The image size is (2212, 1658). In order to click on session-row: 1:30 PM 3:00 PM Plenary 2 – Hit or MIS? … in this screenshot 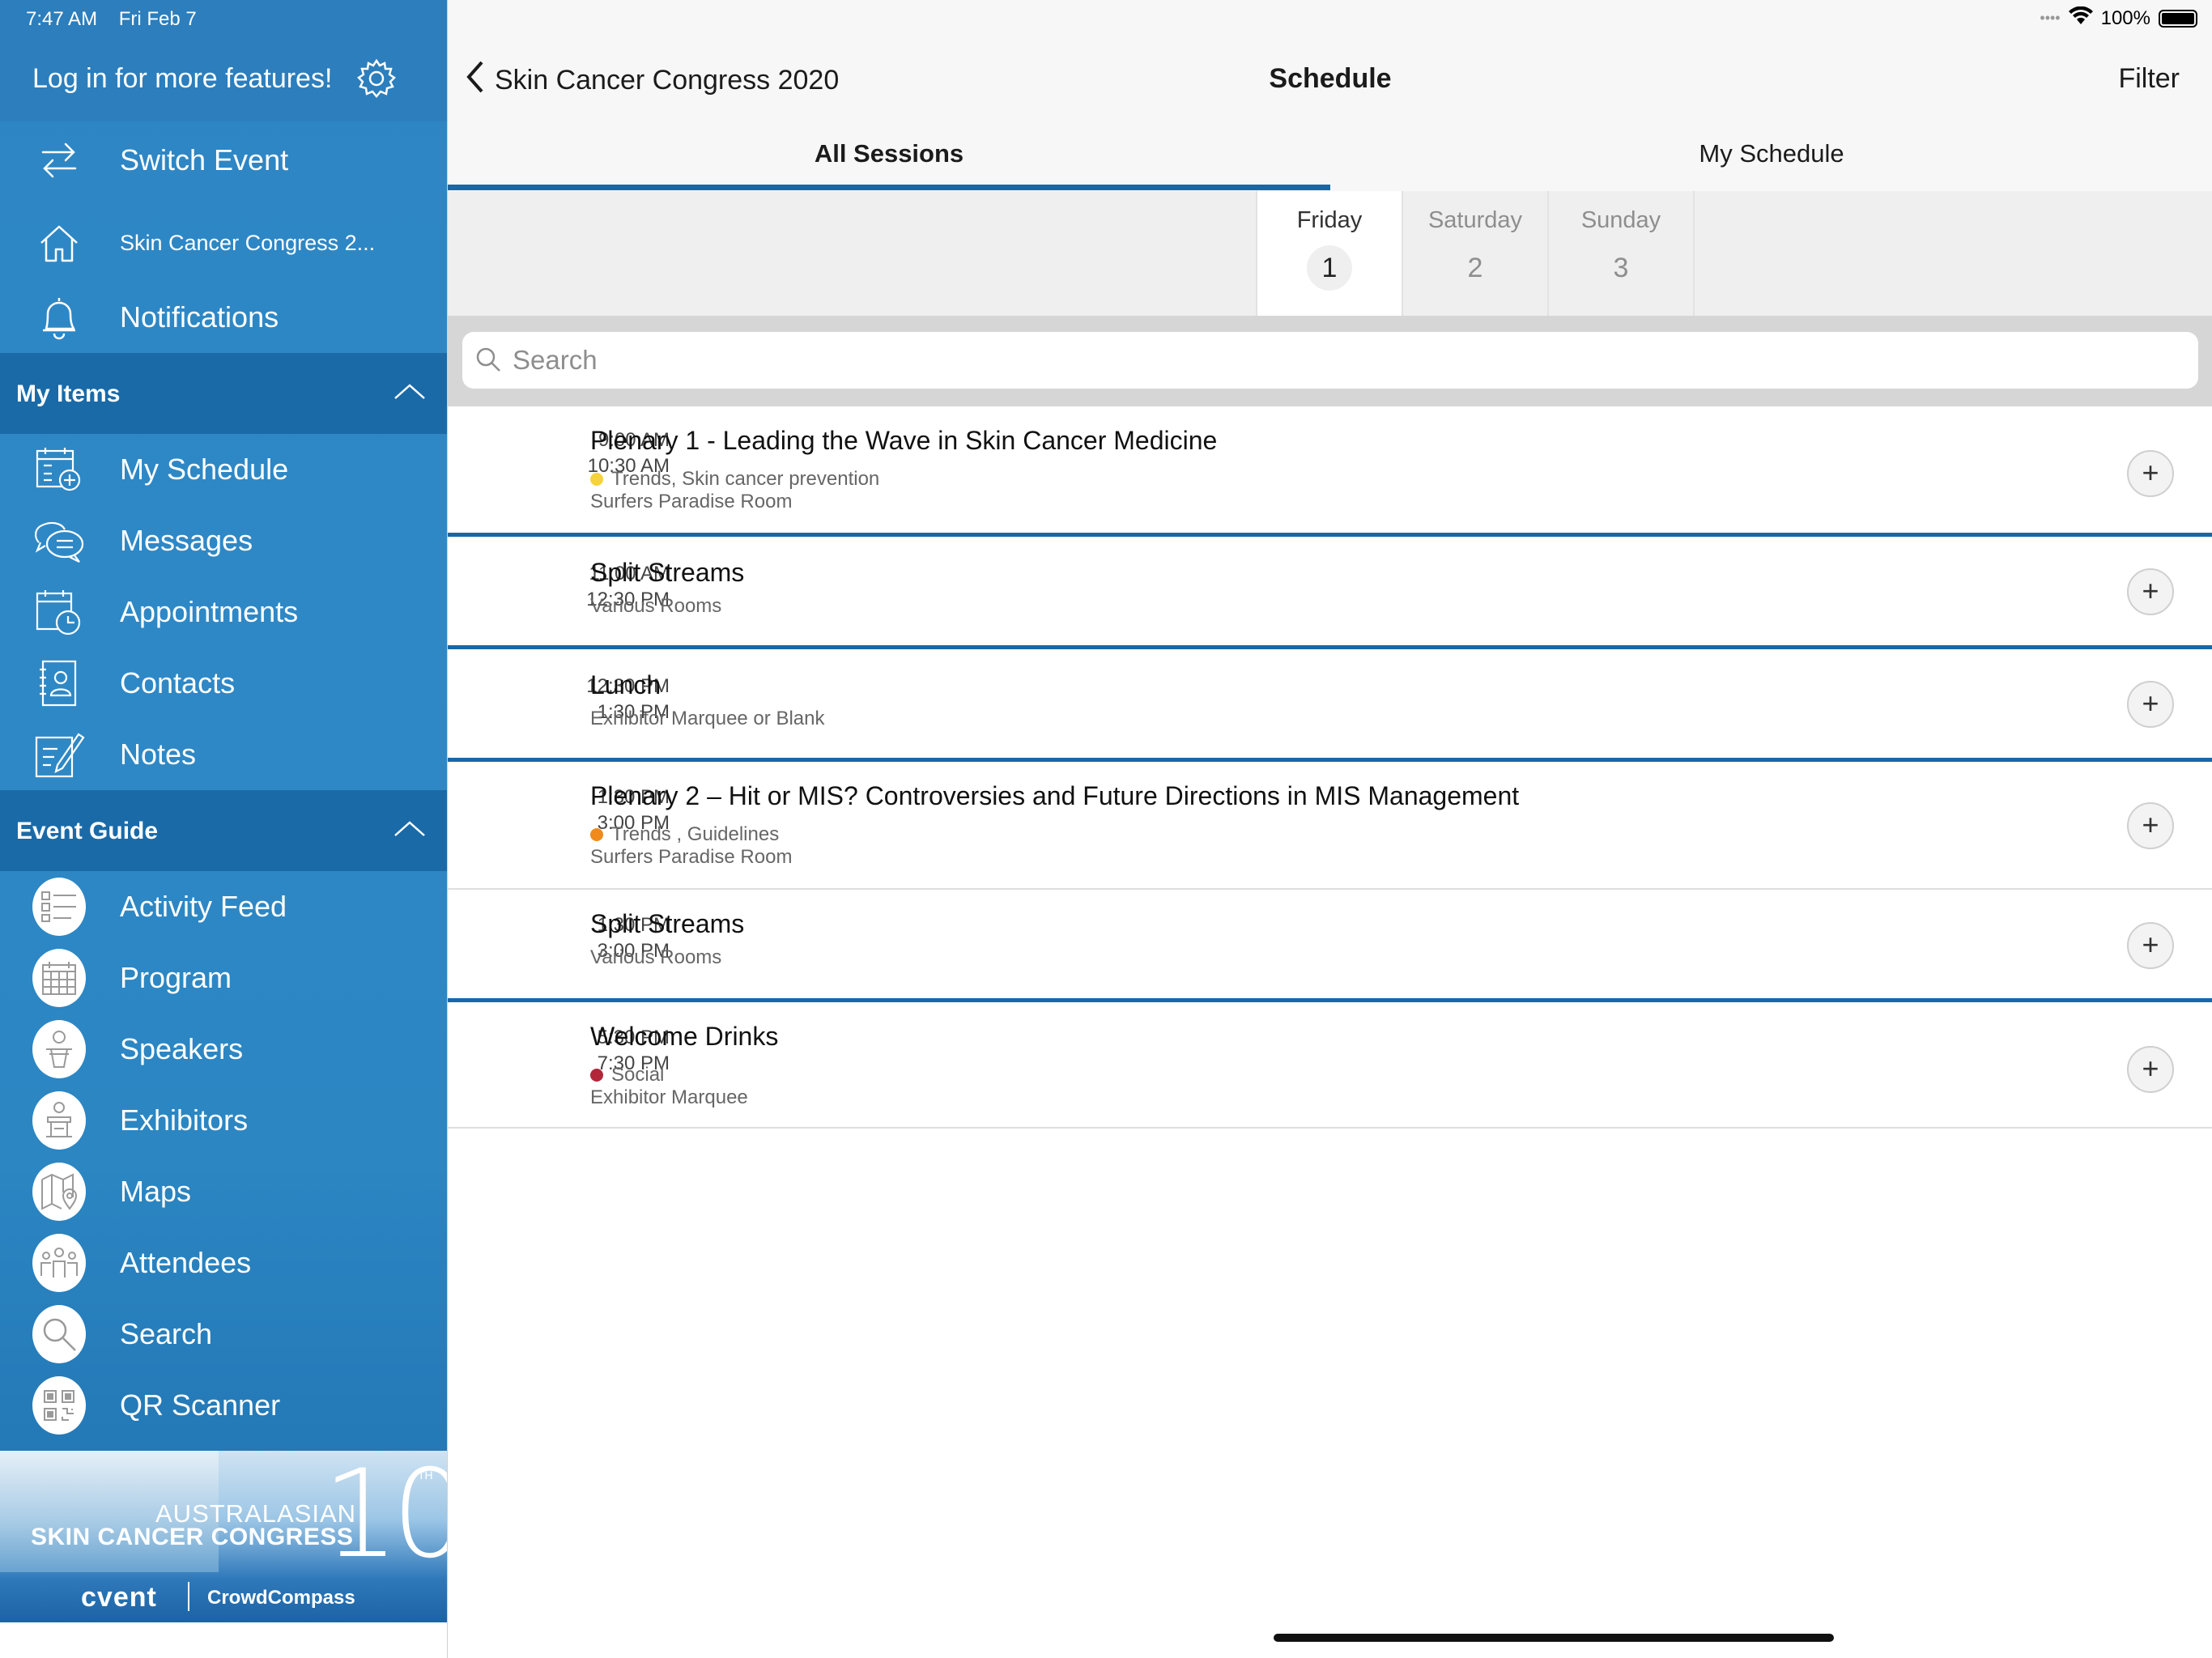, I will do `click(1330, 825)`.